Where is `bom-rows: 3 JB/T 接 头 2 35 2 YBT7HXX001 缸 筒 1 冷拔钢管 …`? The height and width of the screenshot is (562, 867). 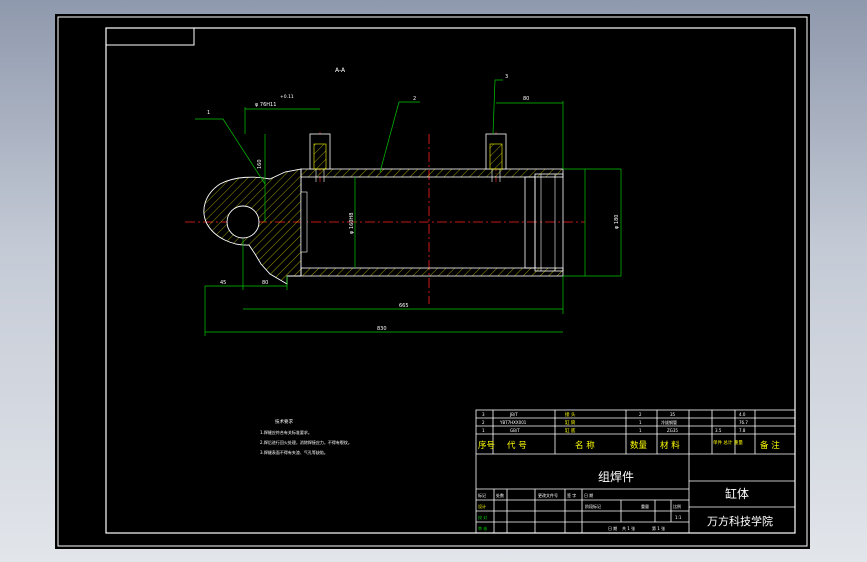
bom-rows: 3 JB/T 接 头 2 35 2 YBT7HXX001 缸 筒 1 冷拔钢管 … is located at coordinates (615, 422).